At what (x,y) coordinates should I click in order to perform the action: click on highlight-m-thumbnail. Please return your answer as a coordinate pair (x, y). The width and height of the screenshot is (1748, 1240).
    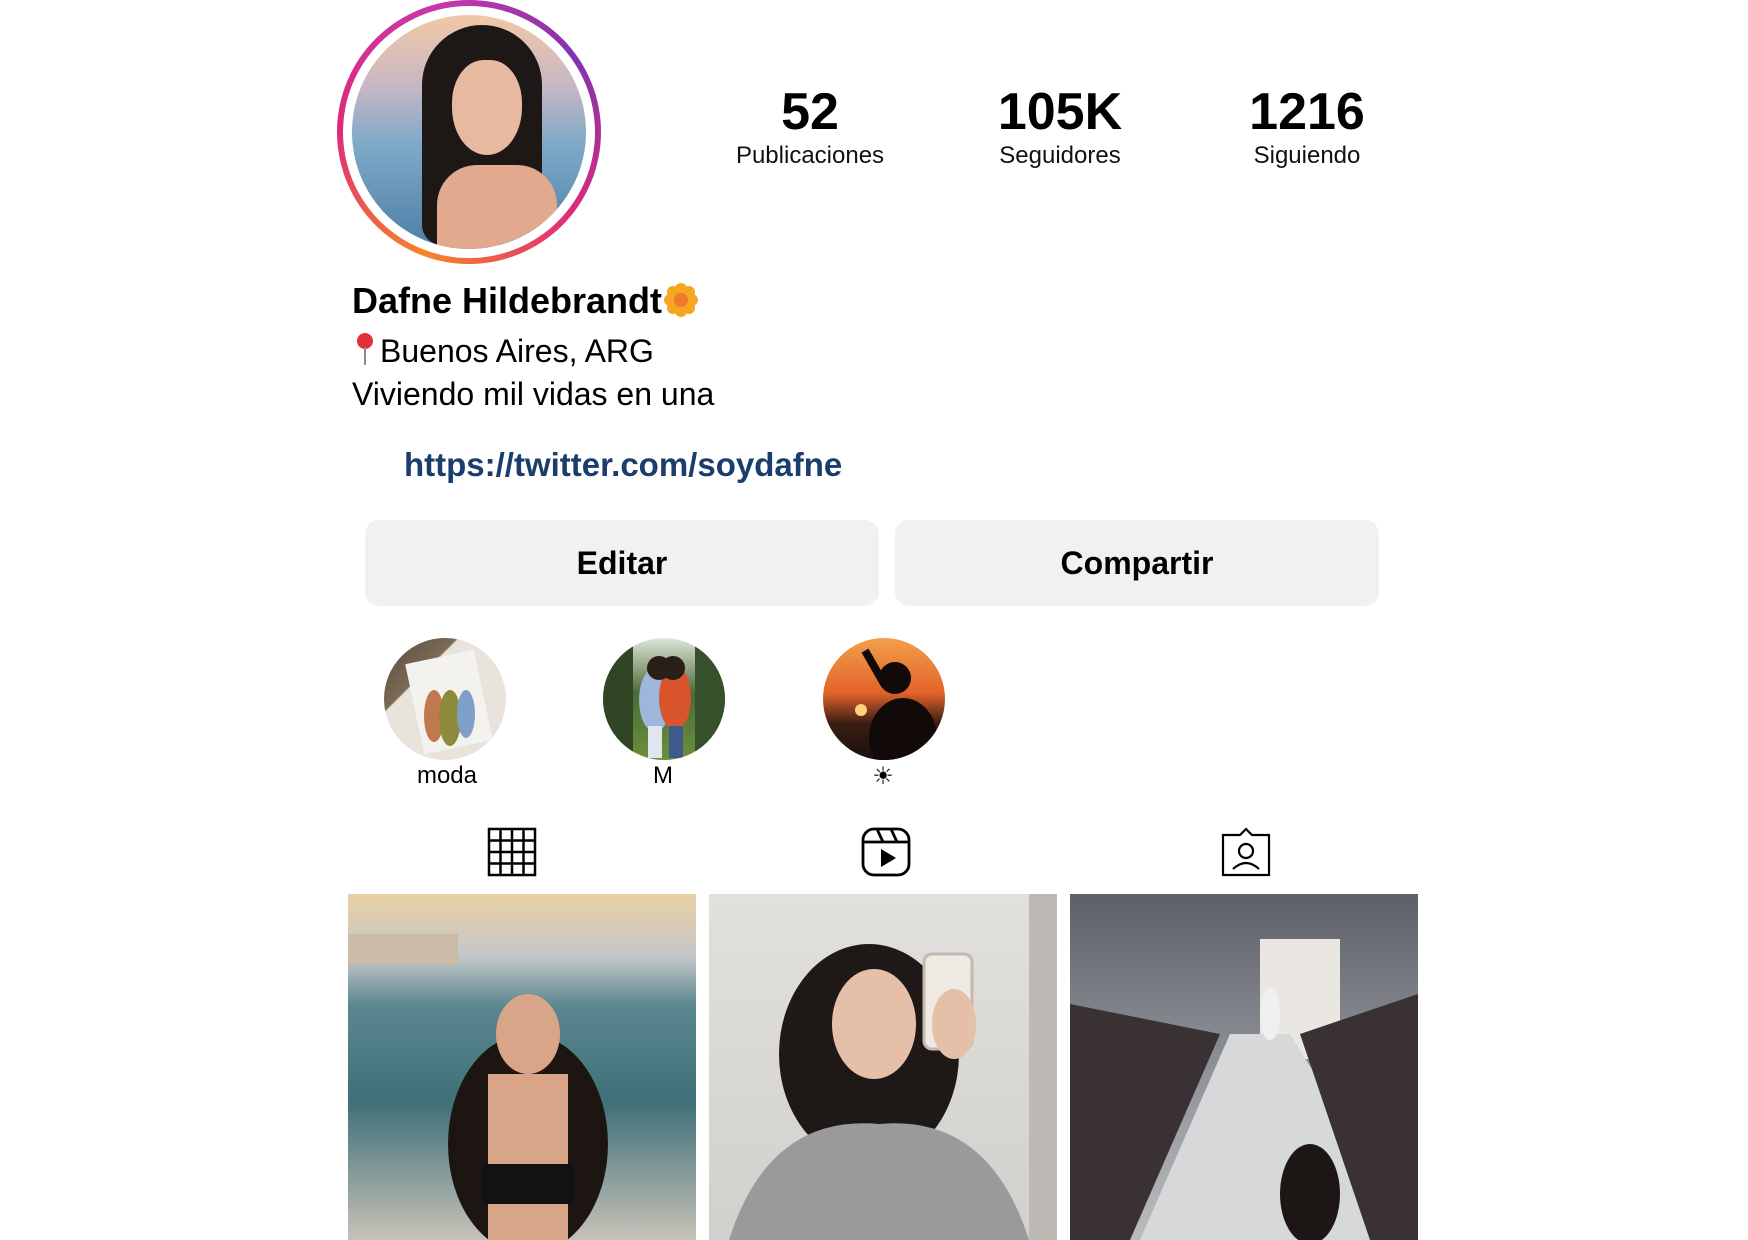
    Looking at the image, I should click on (664, 699).